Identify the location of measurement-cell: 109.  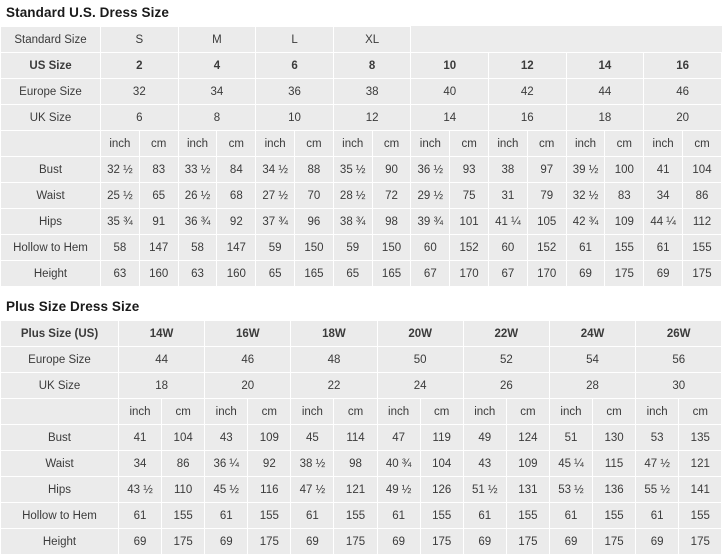
(624, 221).